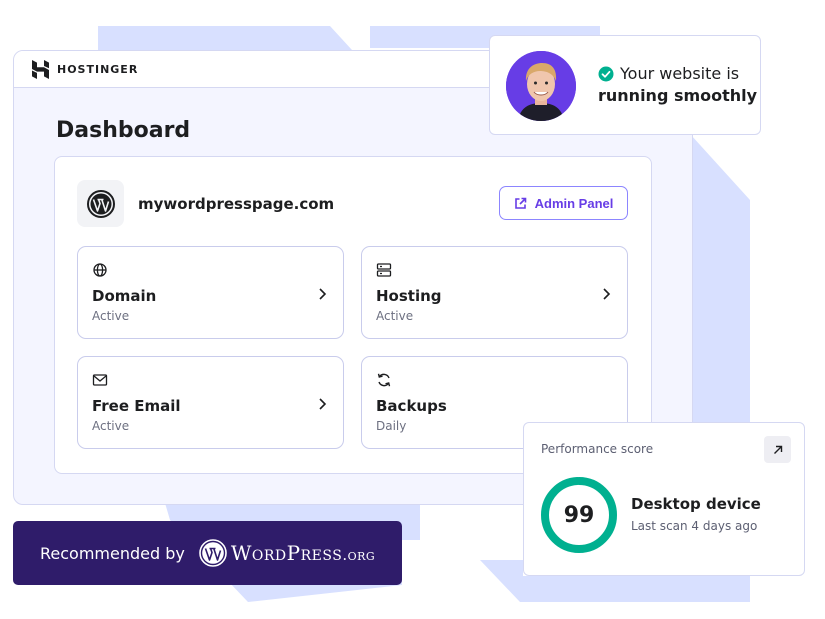 The image size is (825, 619). Describe the element at coordinates (210, 402) in the screenshot. I see `tile-free-email: Free Email Active` at that location.